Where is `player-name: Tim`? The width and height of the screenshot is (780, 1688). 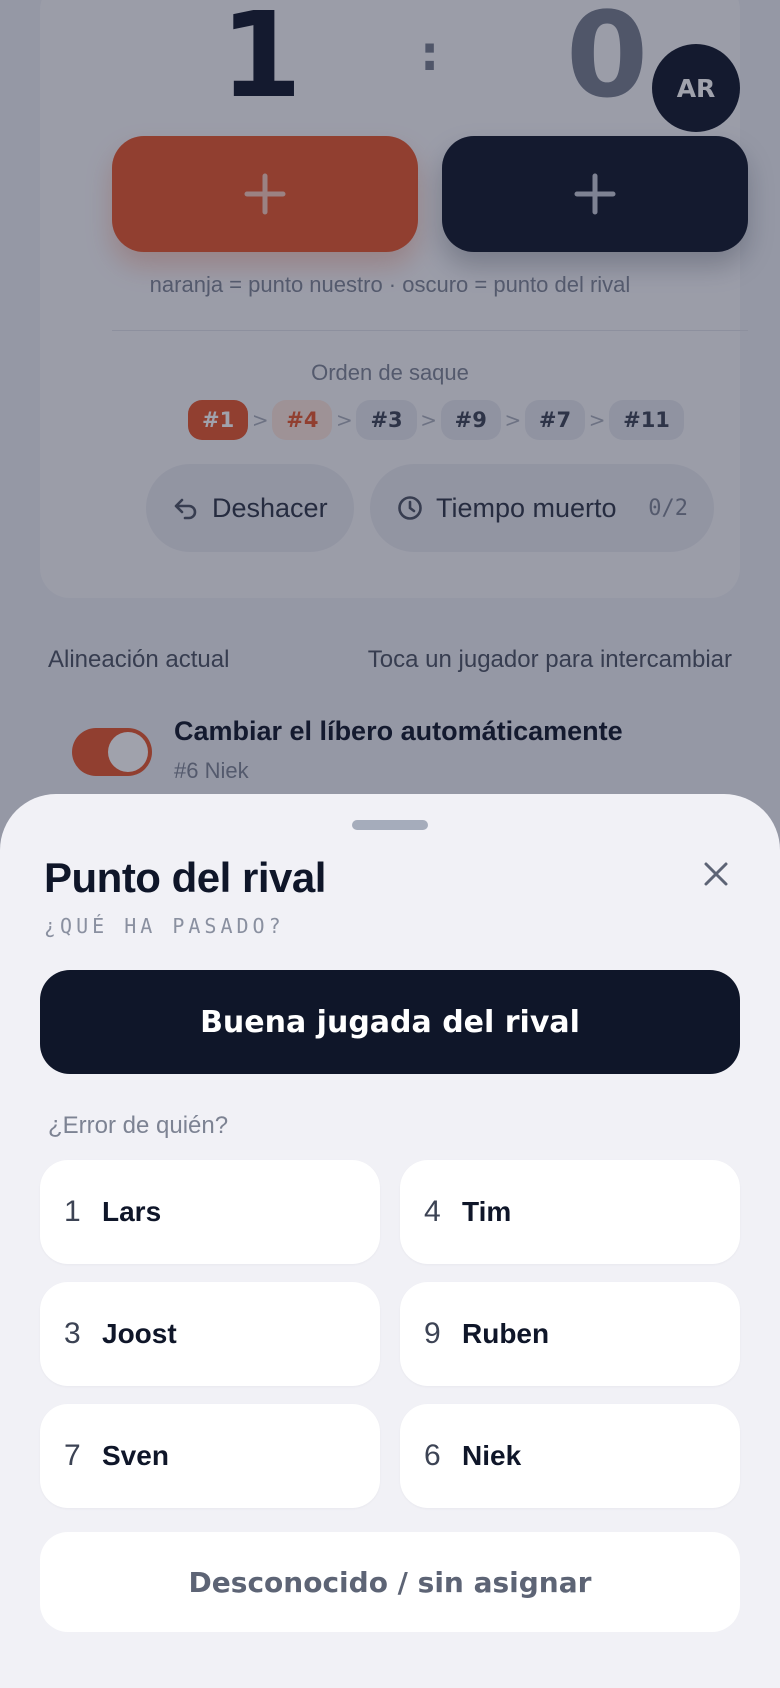 player-name: Tim is located at coordinates (487, 1211).